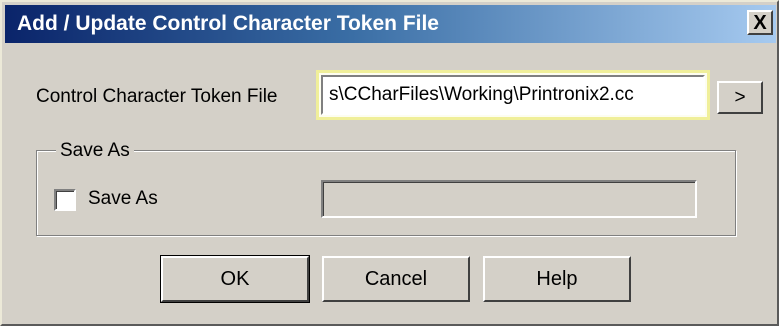 Image resolution: width=779 pixels, height=326 pixels. I want to click on file-input-focus-ring: s\CCharFiles\Working\Printronix2.cc, so click(513, 95).